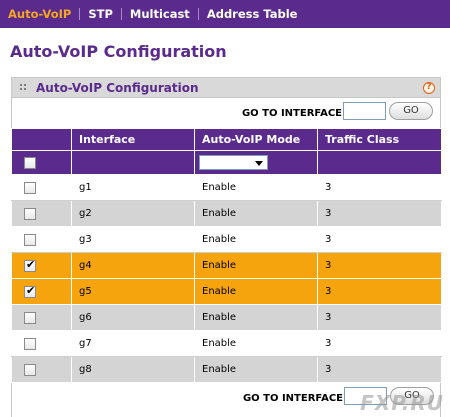 Image resolution: width=450 pixels, height=417 pixels. Describe the element at coordinates (133, 317) in the screenshot. I see `interface-cell: g6` at that location.